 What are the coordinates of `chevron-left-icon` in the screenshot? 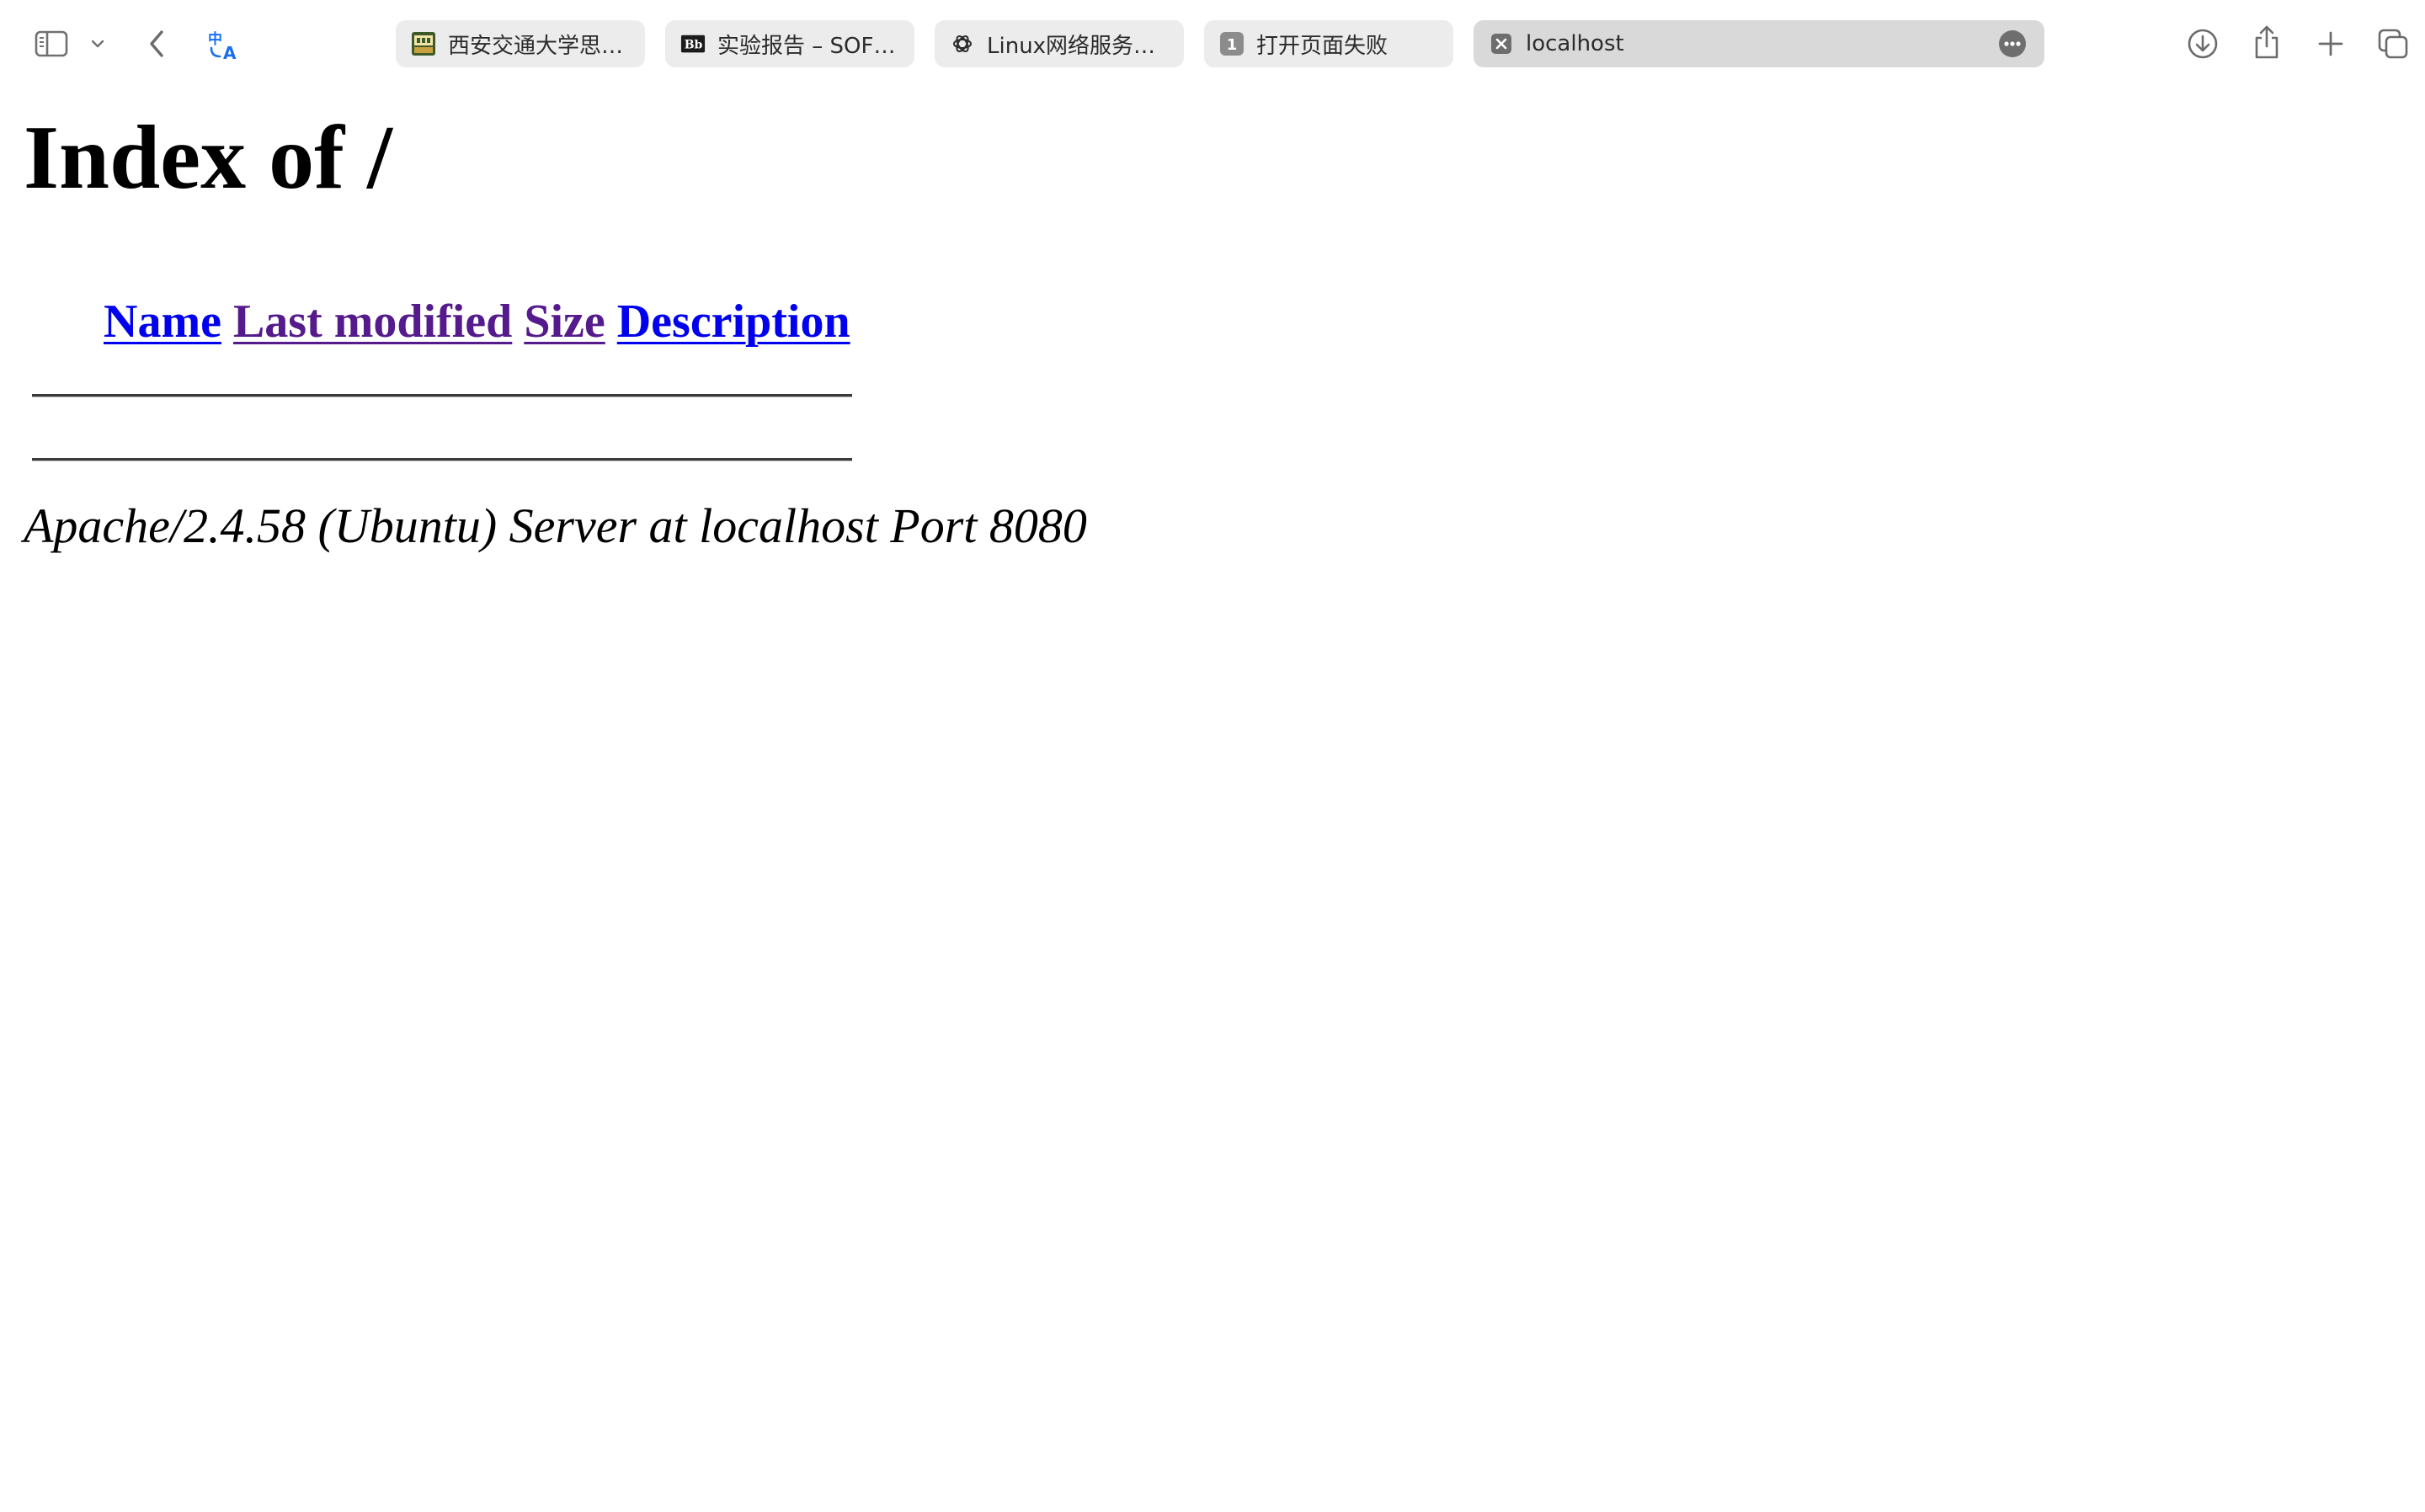 It's located at (157, 44).